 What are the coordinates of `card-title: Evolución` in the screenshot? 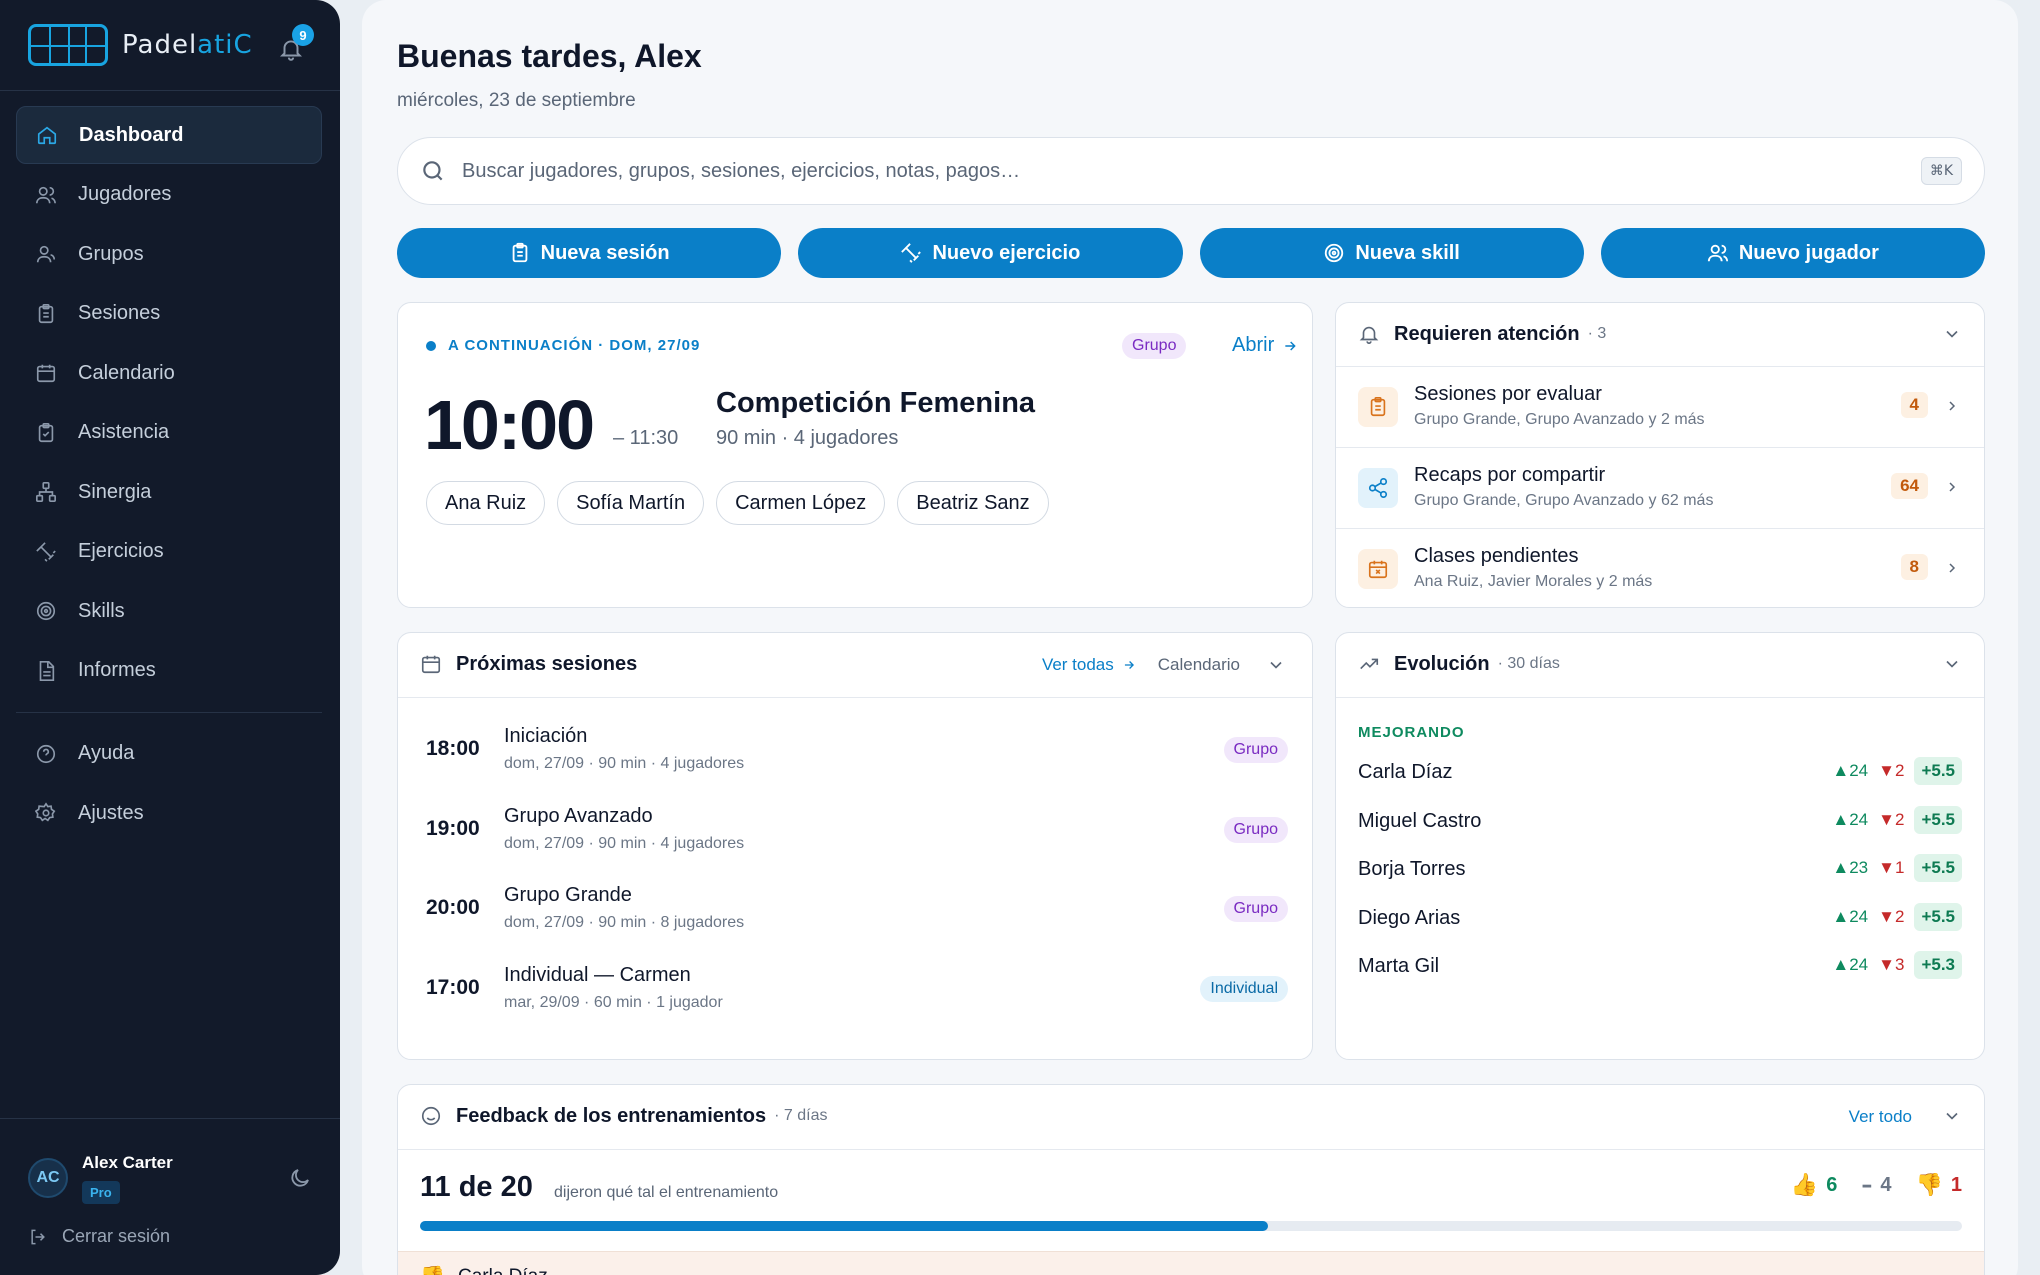 It's located at (1442, 663).